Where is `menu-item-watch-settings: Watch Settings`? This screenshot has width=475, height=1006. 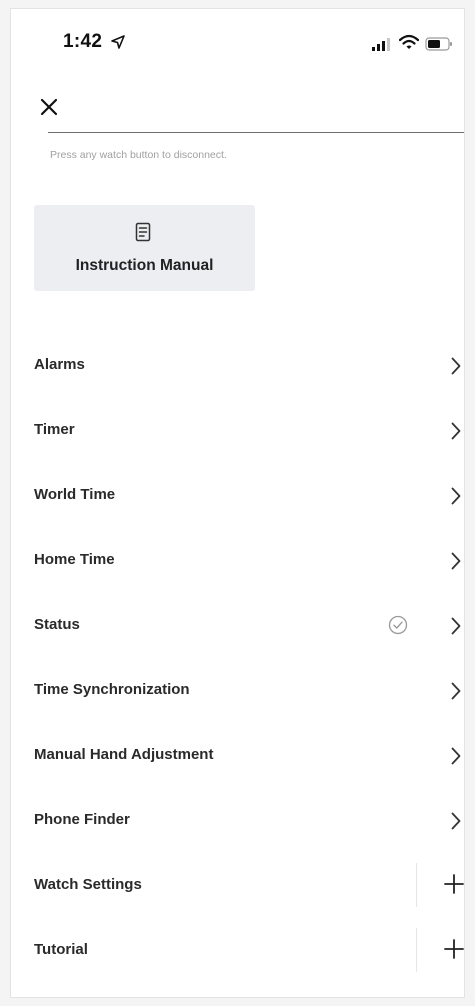
menu-item-watch-settings: Watch Settings is located at coordinates (237, 885).